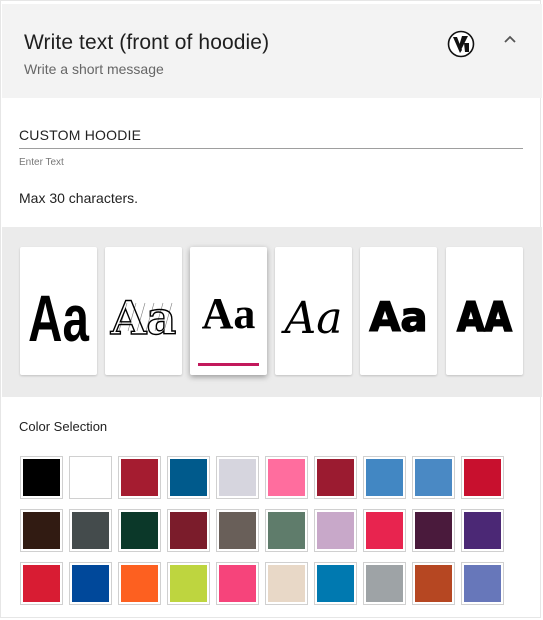 This screenshot has width=543, height=620. Describe the element at coordinates (79, 198) in the screenshot. I see `character-limit-hint: Max 30 characters.` at that location.